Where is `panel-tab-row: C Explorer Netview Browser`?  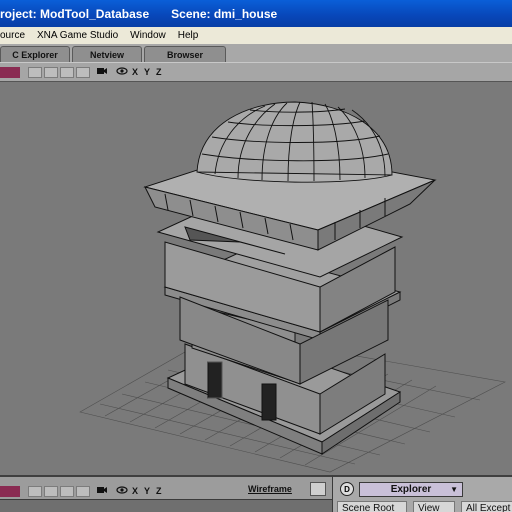
panel-tab-row: C Explorer Netview Browser is located at coordinates (256, 53).